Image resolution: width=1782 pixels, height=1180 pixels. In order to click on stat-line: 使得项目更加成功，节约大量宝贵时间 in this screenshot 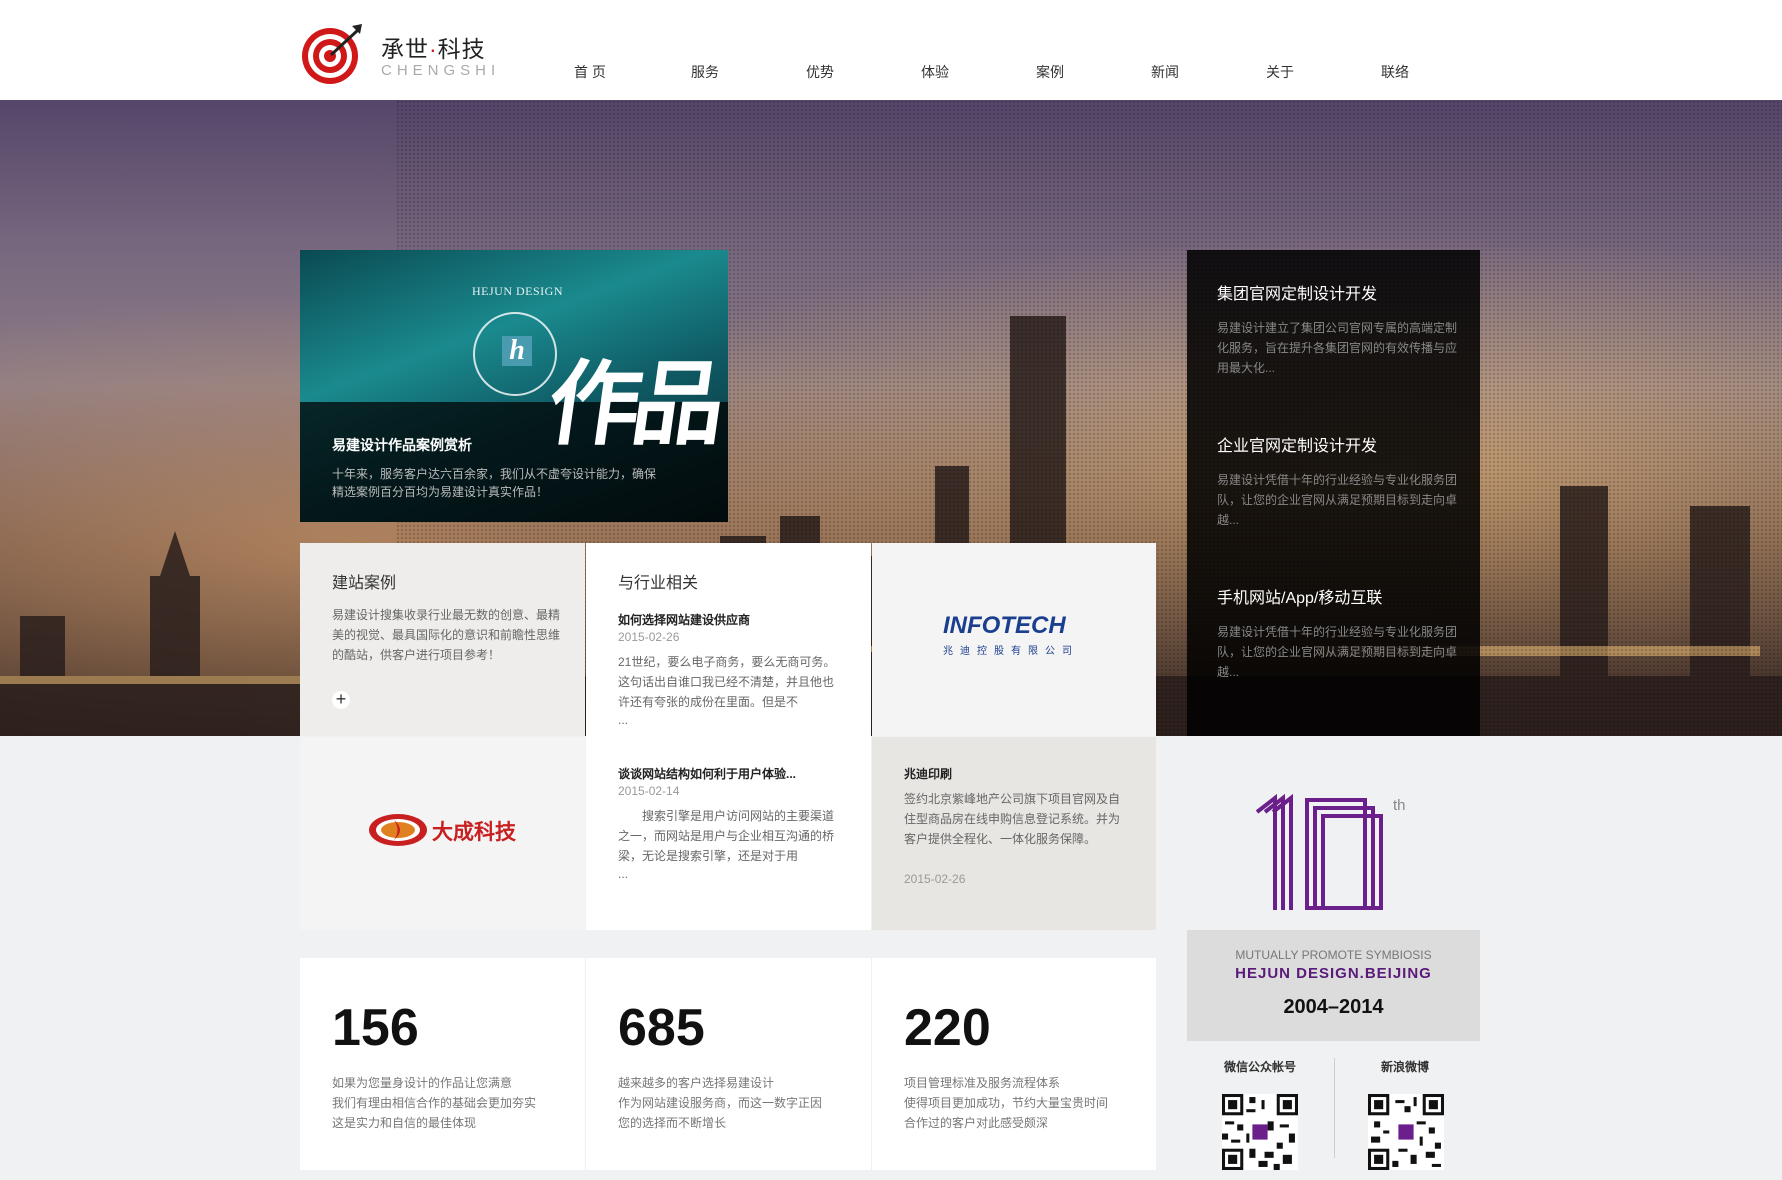, I will do `click(1006, 1103)`.